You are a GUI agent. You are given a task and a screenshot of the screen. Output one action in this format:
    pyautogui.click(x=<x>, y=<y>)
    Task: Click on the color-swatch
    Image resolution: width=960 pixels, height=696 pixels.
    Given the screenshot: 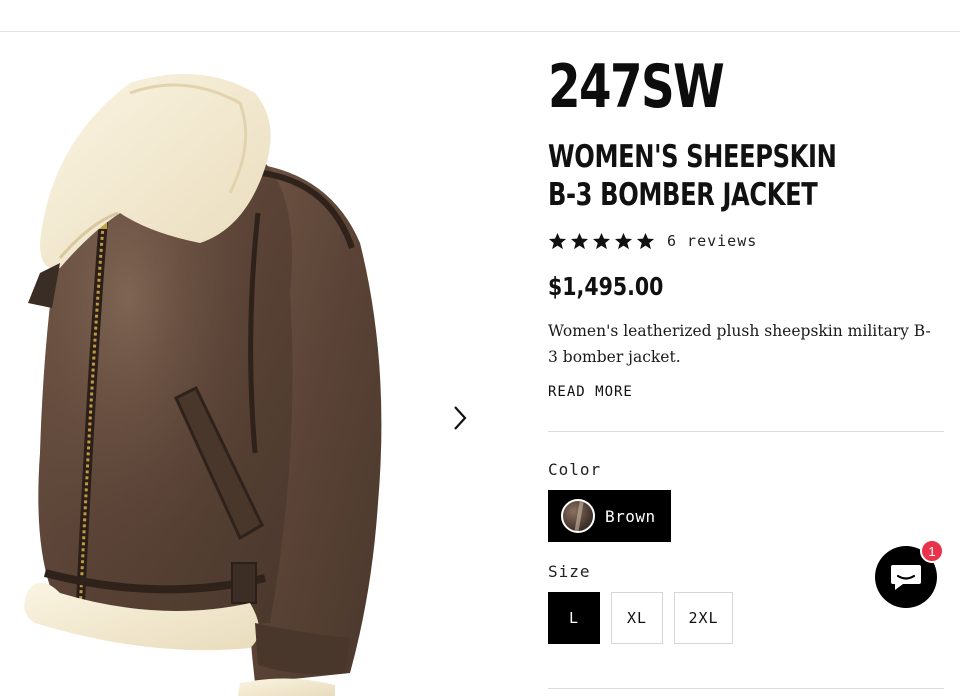 What is the action you would take?
    pyautogui.click(x=578, y=516)
    